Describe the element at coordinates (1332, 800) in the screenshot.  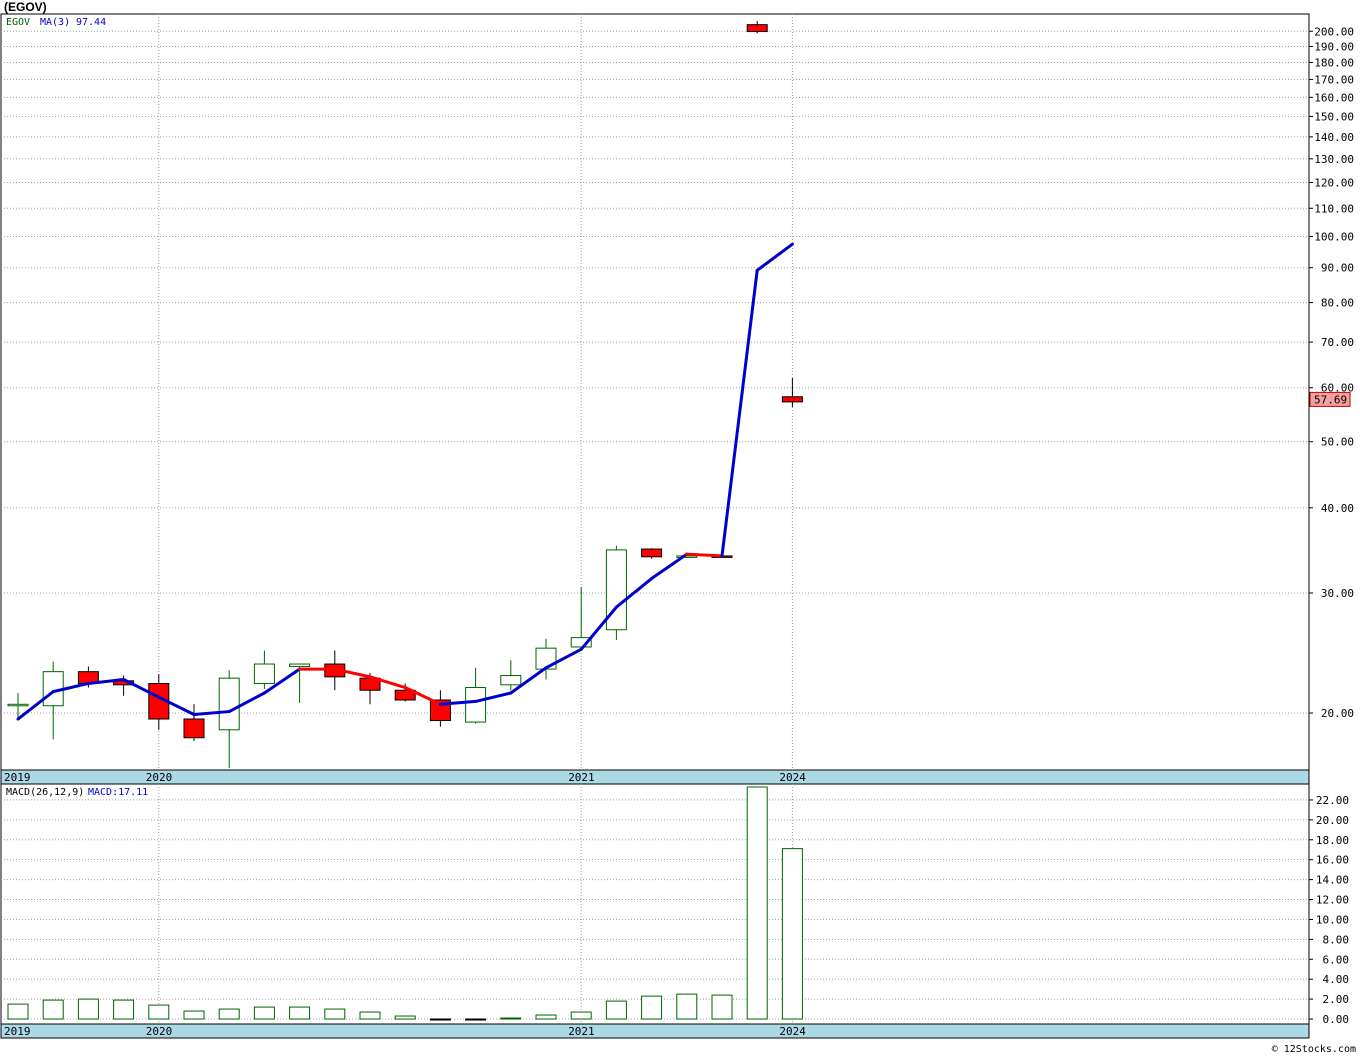
I see `macd-tick-label: 22.00` at that location.